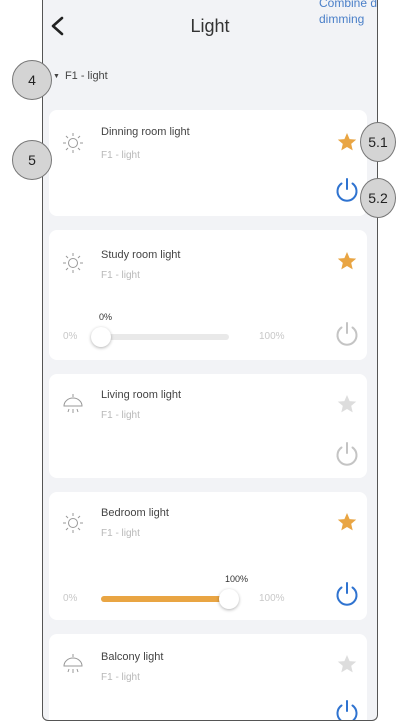 The width and height of the screenshot is (396, 722). I want to click on light-name: Study room light, so click(141, 255).